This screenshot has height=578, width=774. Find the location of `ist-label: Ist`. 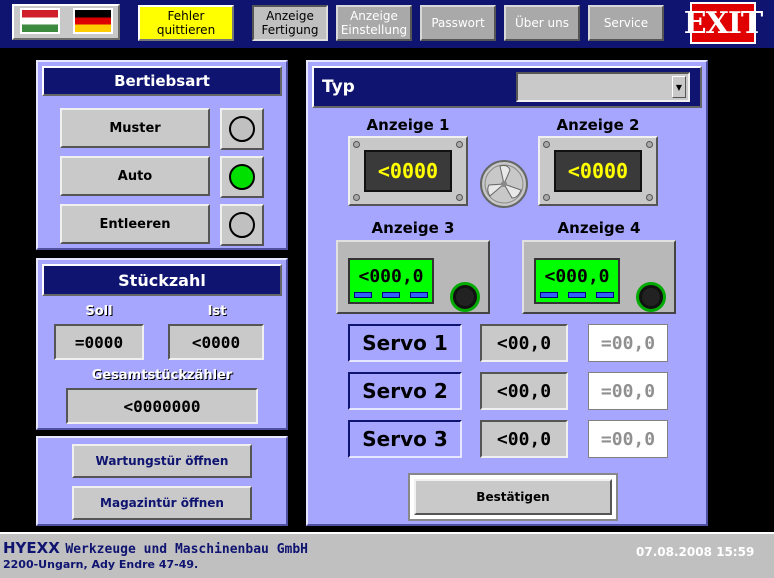

ist-label: Ist is located at coordinates (217, 311).